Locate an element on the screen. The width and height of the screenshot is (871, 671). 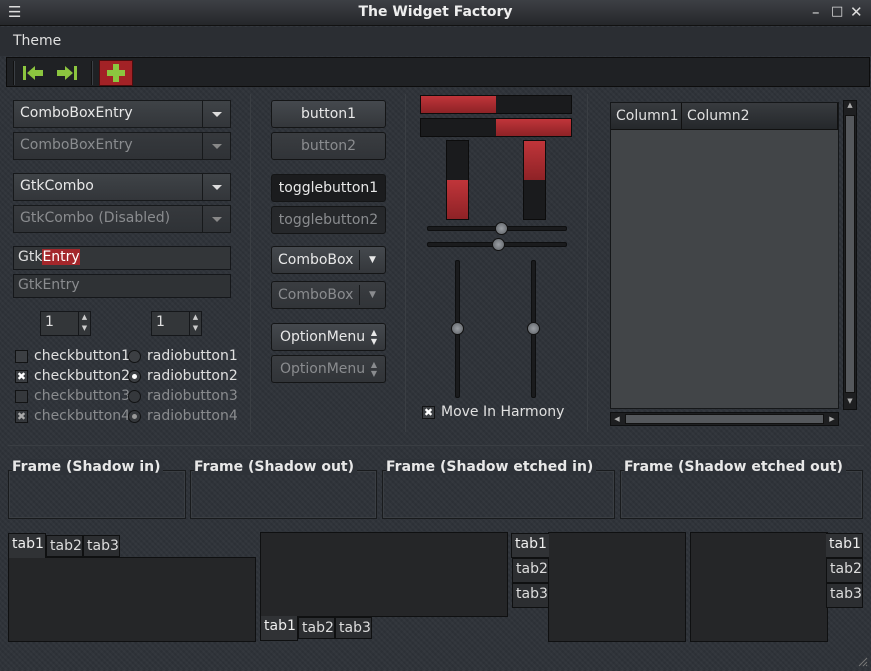
add-button is located at coordinates (116, 73).